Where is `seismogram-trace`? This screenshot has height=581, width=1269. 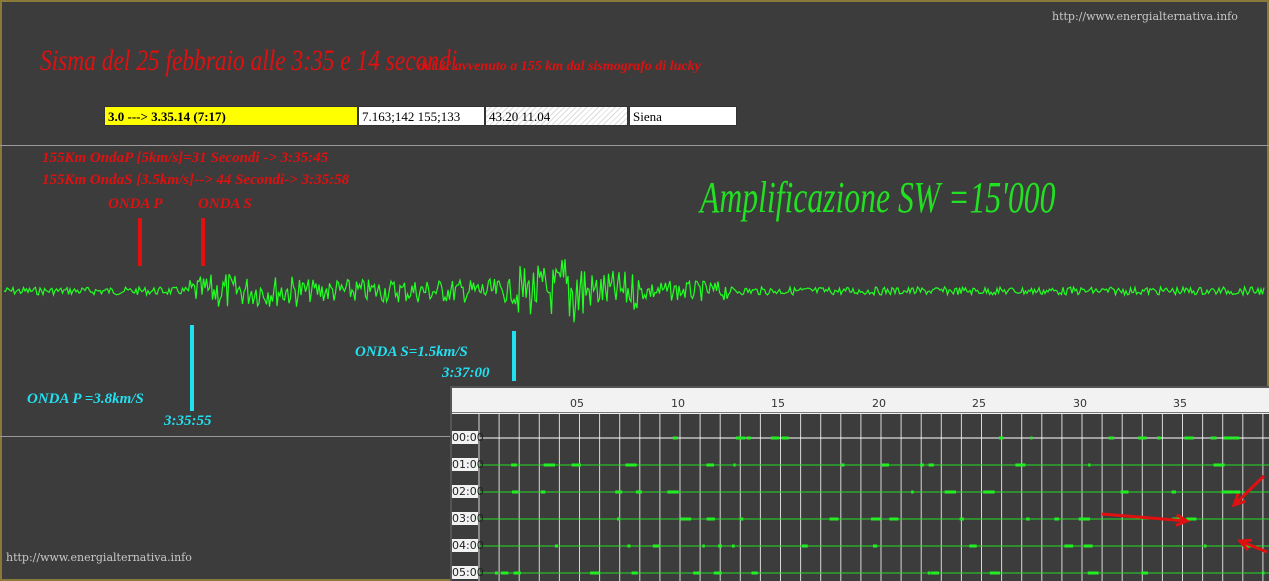
seismogram-trace is located at coordinates (634, 291).